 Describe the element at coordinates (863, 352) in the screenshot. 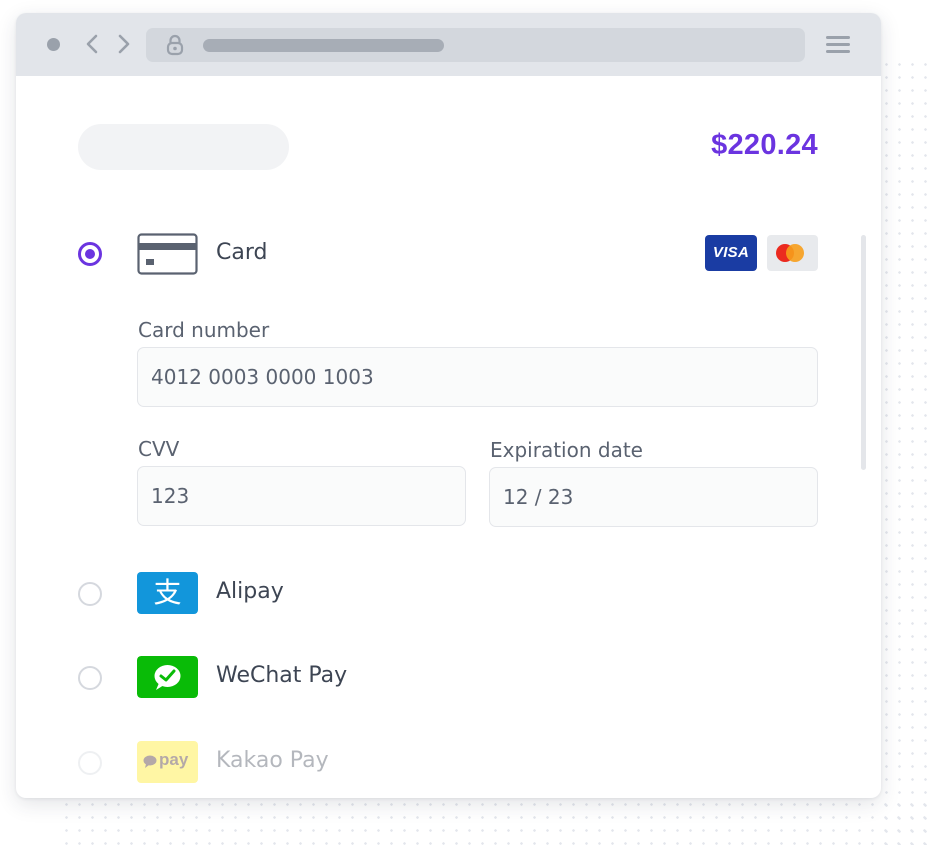

I see `scrollbar` at that location.